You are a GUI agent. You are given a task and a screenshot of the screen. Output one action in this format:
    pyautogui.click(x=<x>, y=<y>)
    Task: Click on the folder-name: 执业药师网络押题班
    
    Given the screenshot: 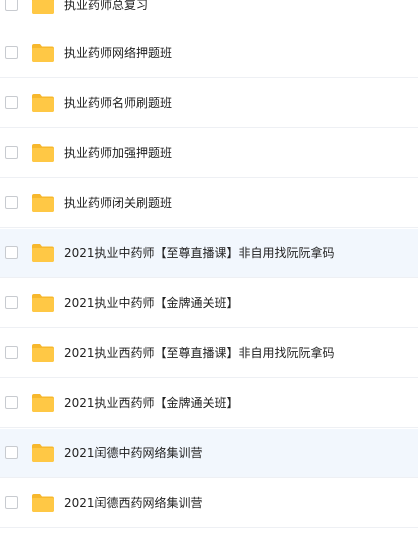 What is the action you would take?
    pyautogui.click(x=118, y=53)
    